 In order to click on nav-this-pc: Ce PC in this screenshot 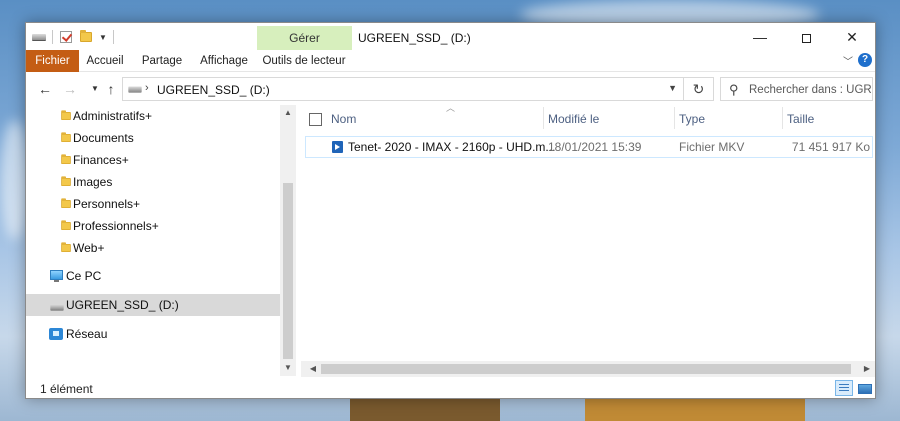, I will do `click(153, 276)`.